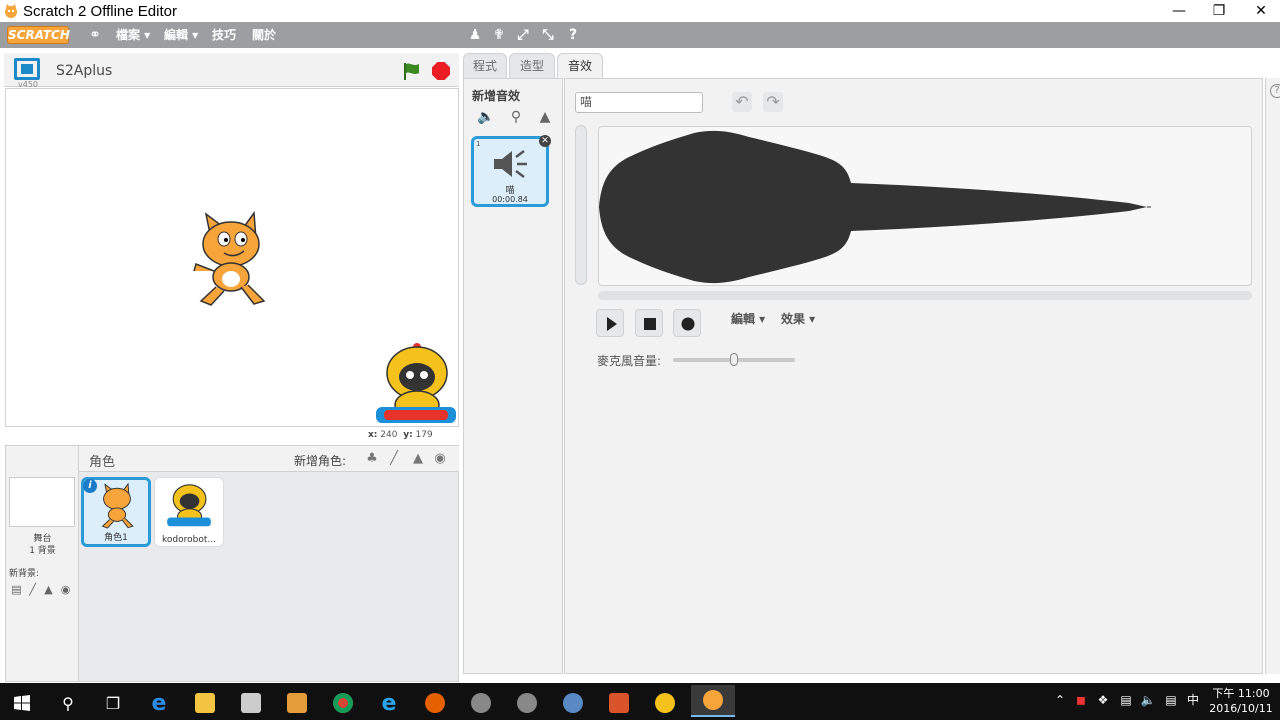 This screenshot has width=1280, height=720. Describe the element at coordinates (418, 459) in the screenshot. I see `upload-sprite-icon: ▲` at that location.